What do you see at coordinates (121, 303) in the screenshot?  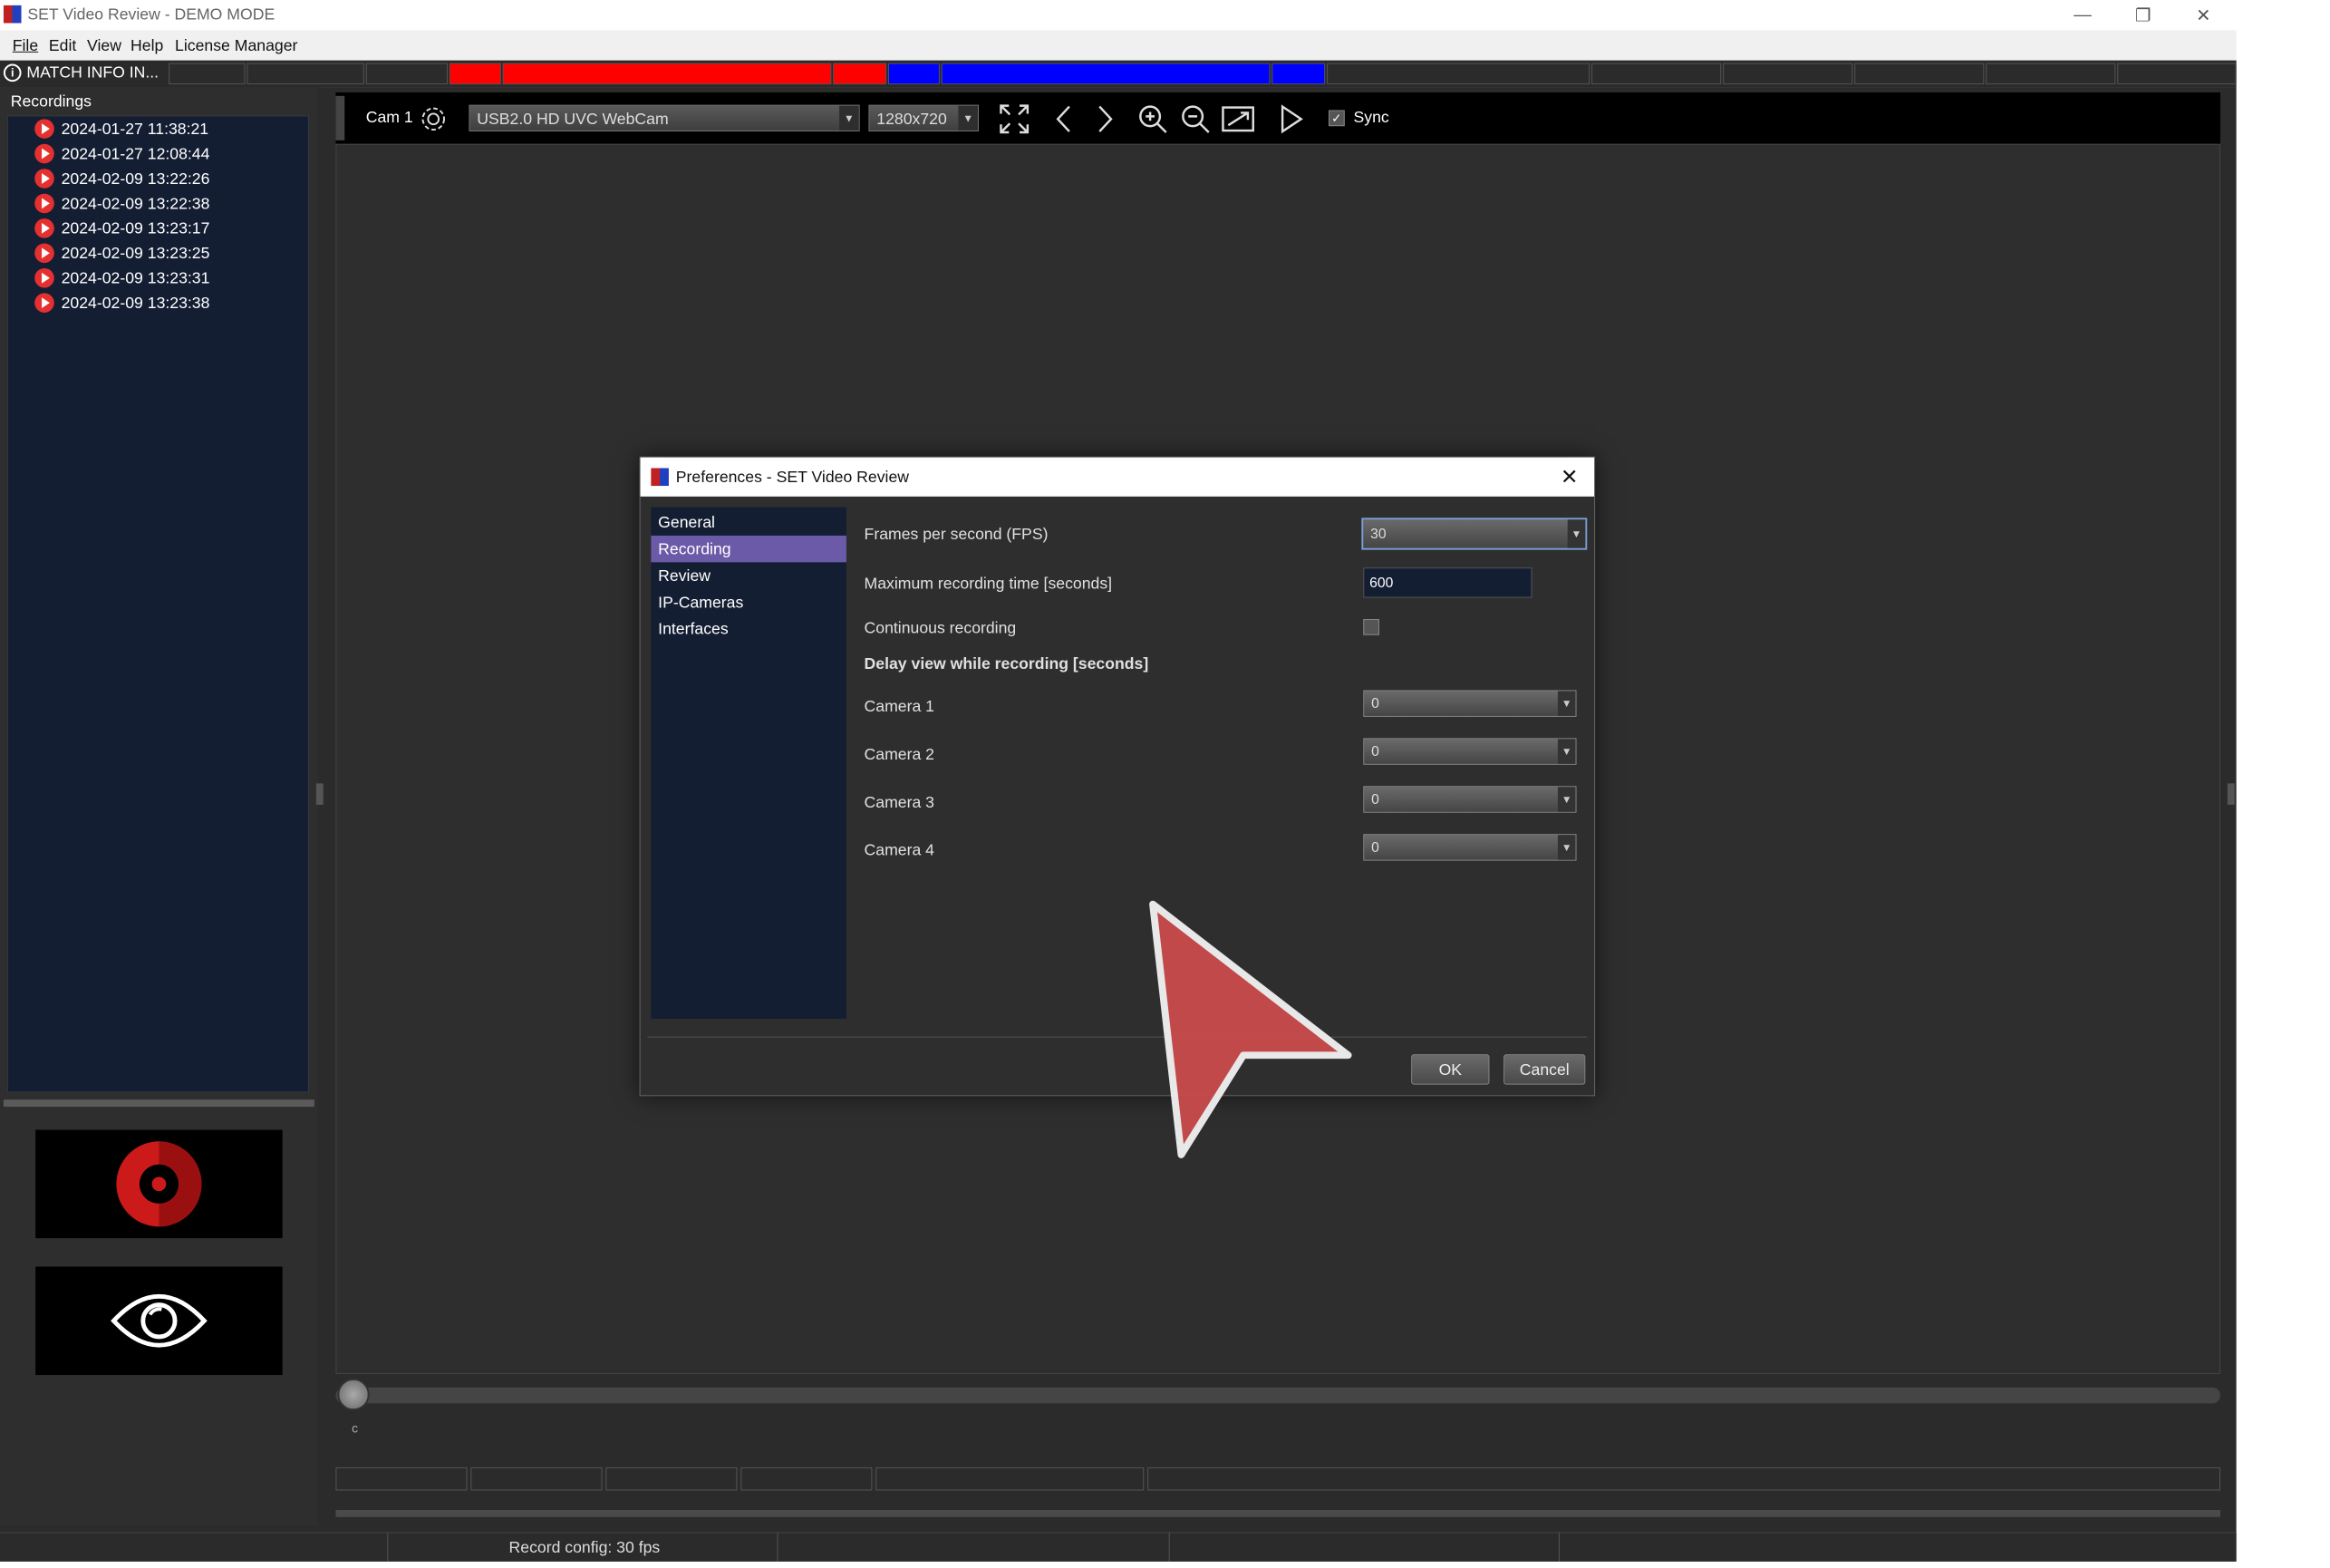 I see `recording-item: 2024-02-09 13:23:38` at bounding box center [121, 303].